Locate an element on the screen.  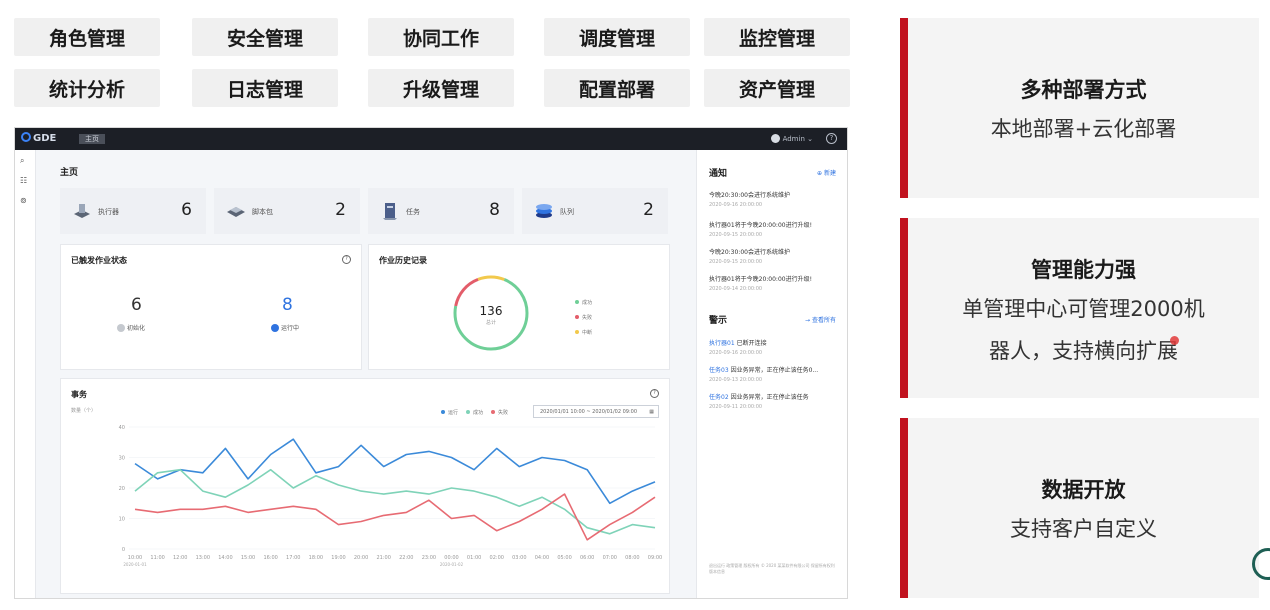
running-label: 运行中 is located at coordinates (285, 327).